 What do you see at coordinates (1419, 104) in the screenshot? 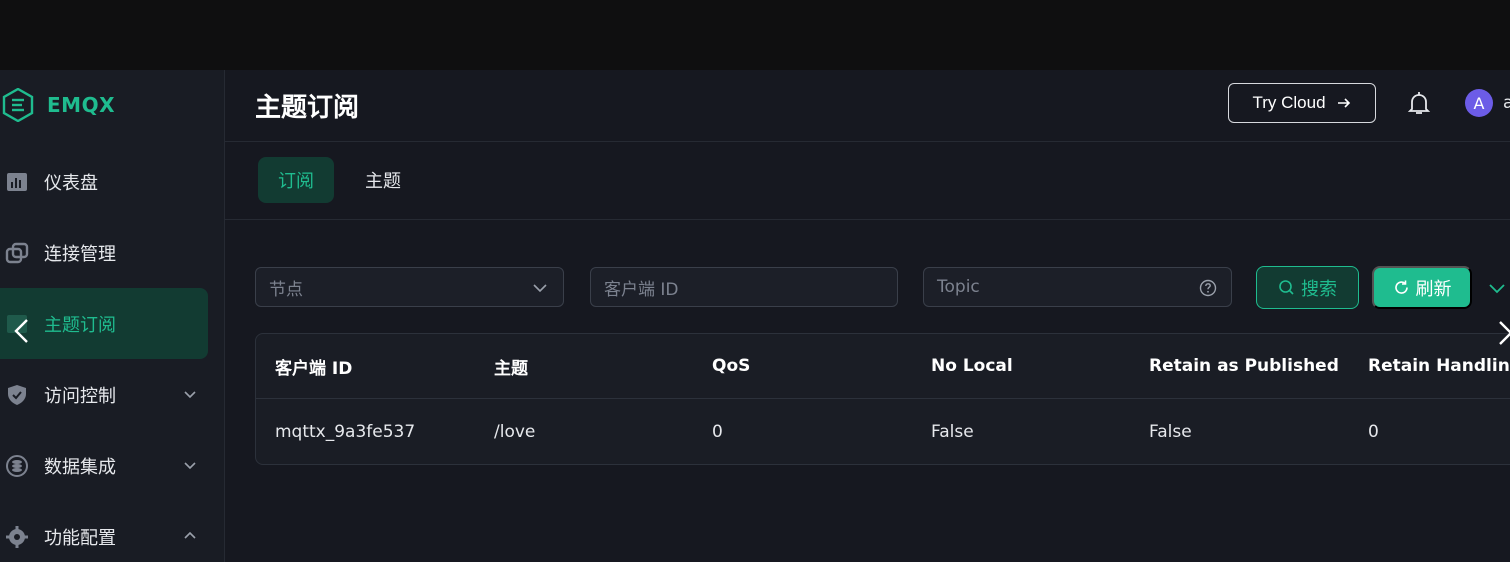
I see `bell-icon` at bounding box center [1419, 104].